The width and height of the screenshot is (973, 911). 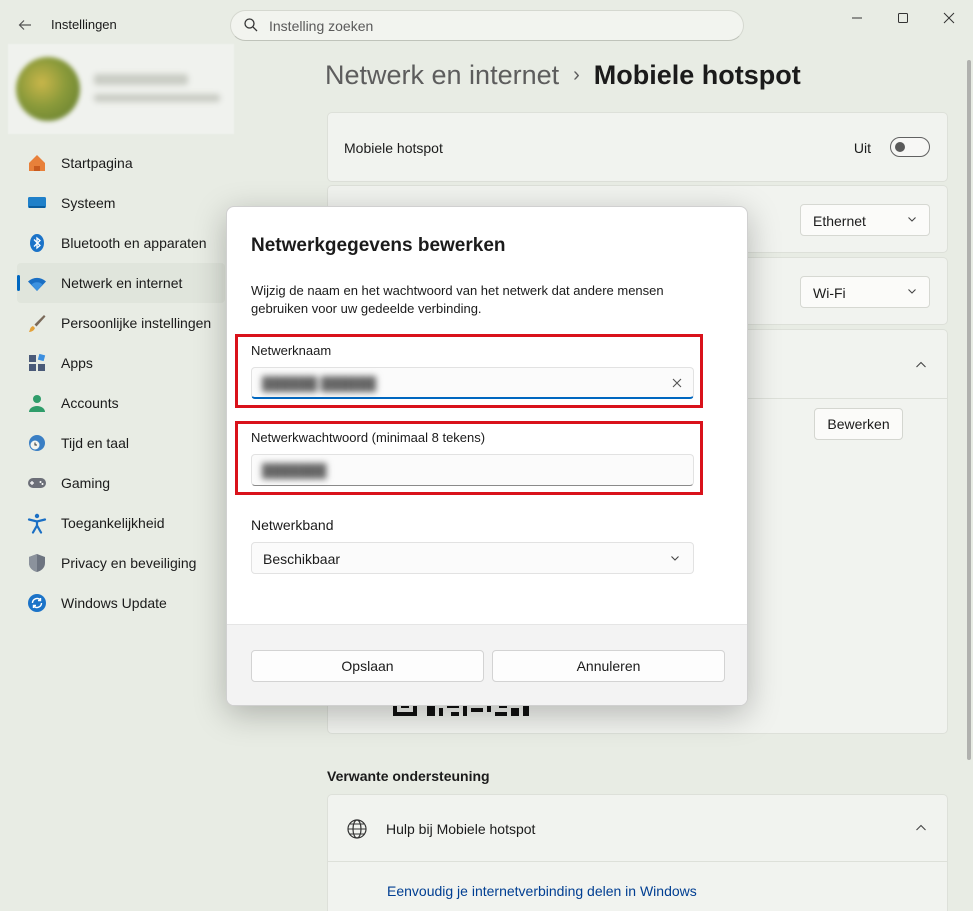 What do you see at coordinates (291, 350) in the screenshot?
I see `network-name-label: Netwerknaam` at bounding box center [291, 350].